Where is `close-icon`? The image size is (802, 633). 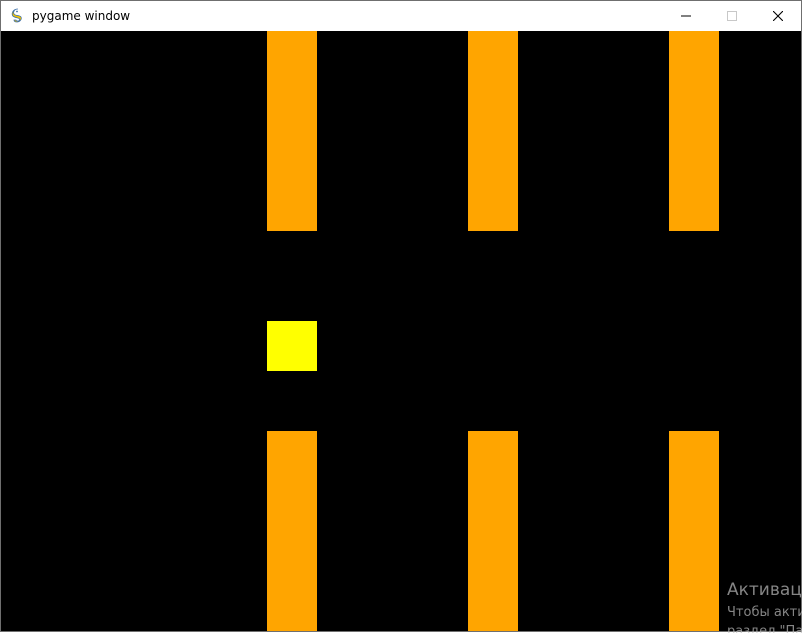
close-icon is located at coordinates (778, 16).